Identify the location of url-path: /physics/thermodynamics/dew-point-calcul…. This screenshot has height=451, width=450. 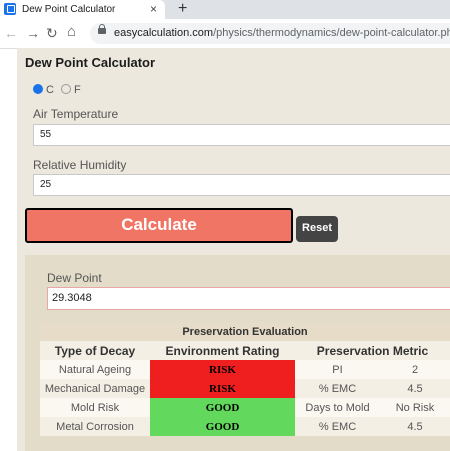
(331, 33).